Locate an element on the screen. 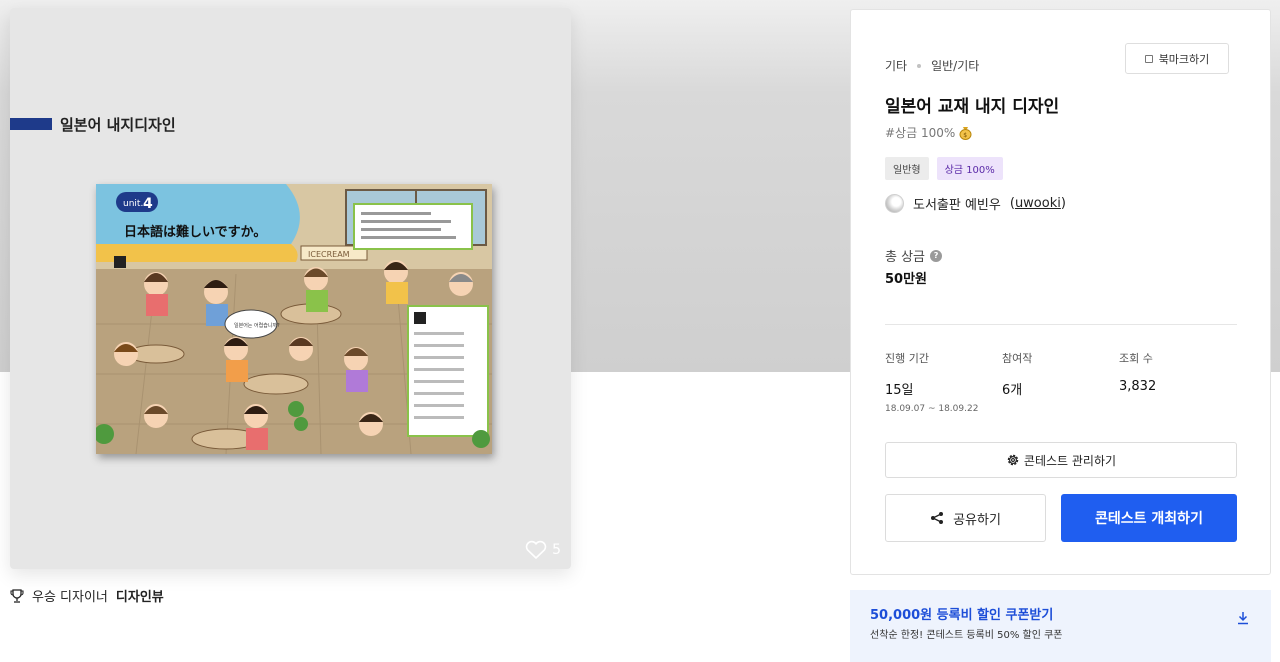  period-label: 진행 기간 is located at coordinates (907, 358).